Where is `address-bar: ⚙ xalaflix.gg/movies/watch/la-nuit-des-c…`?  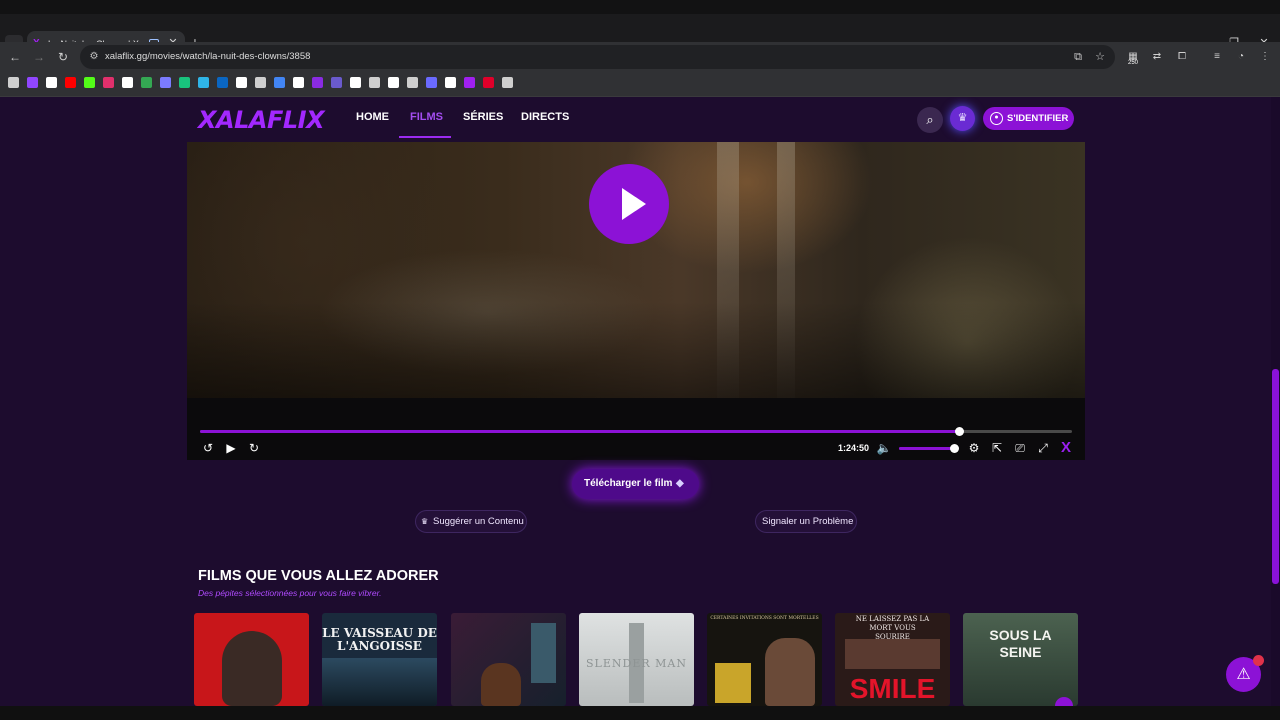 address-bar: ⚙ xalaflix.gg/movies/watch/la-nuit-des-c… is located at coordinates (597, 57).